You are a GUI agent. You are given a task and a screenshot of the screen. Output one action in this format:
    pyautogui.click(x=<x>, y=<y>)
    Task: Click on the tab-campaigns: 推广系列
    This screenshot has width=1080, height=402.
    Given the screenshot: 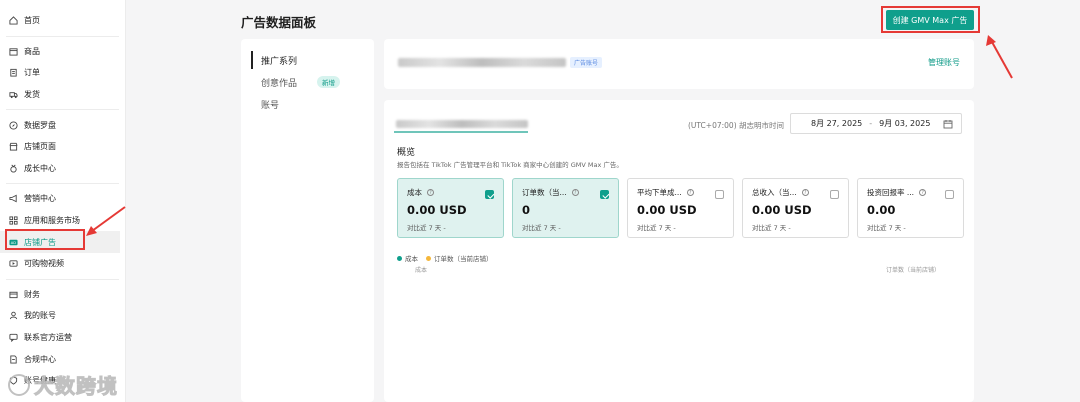 What is the action you would take?
    pyautogui.click(x=307, y=60)
    